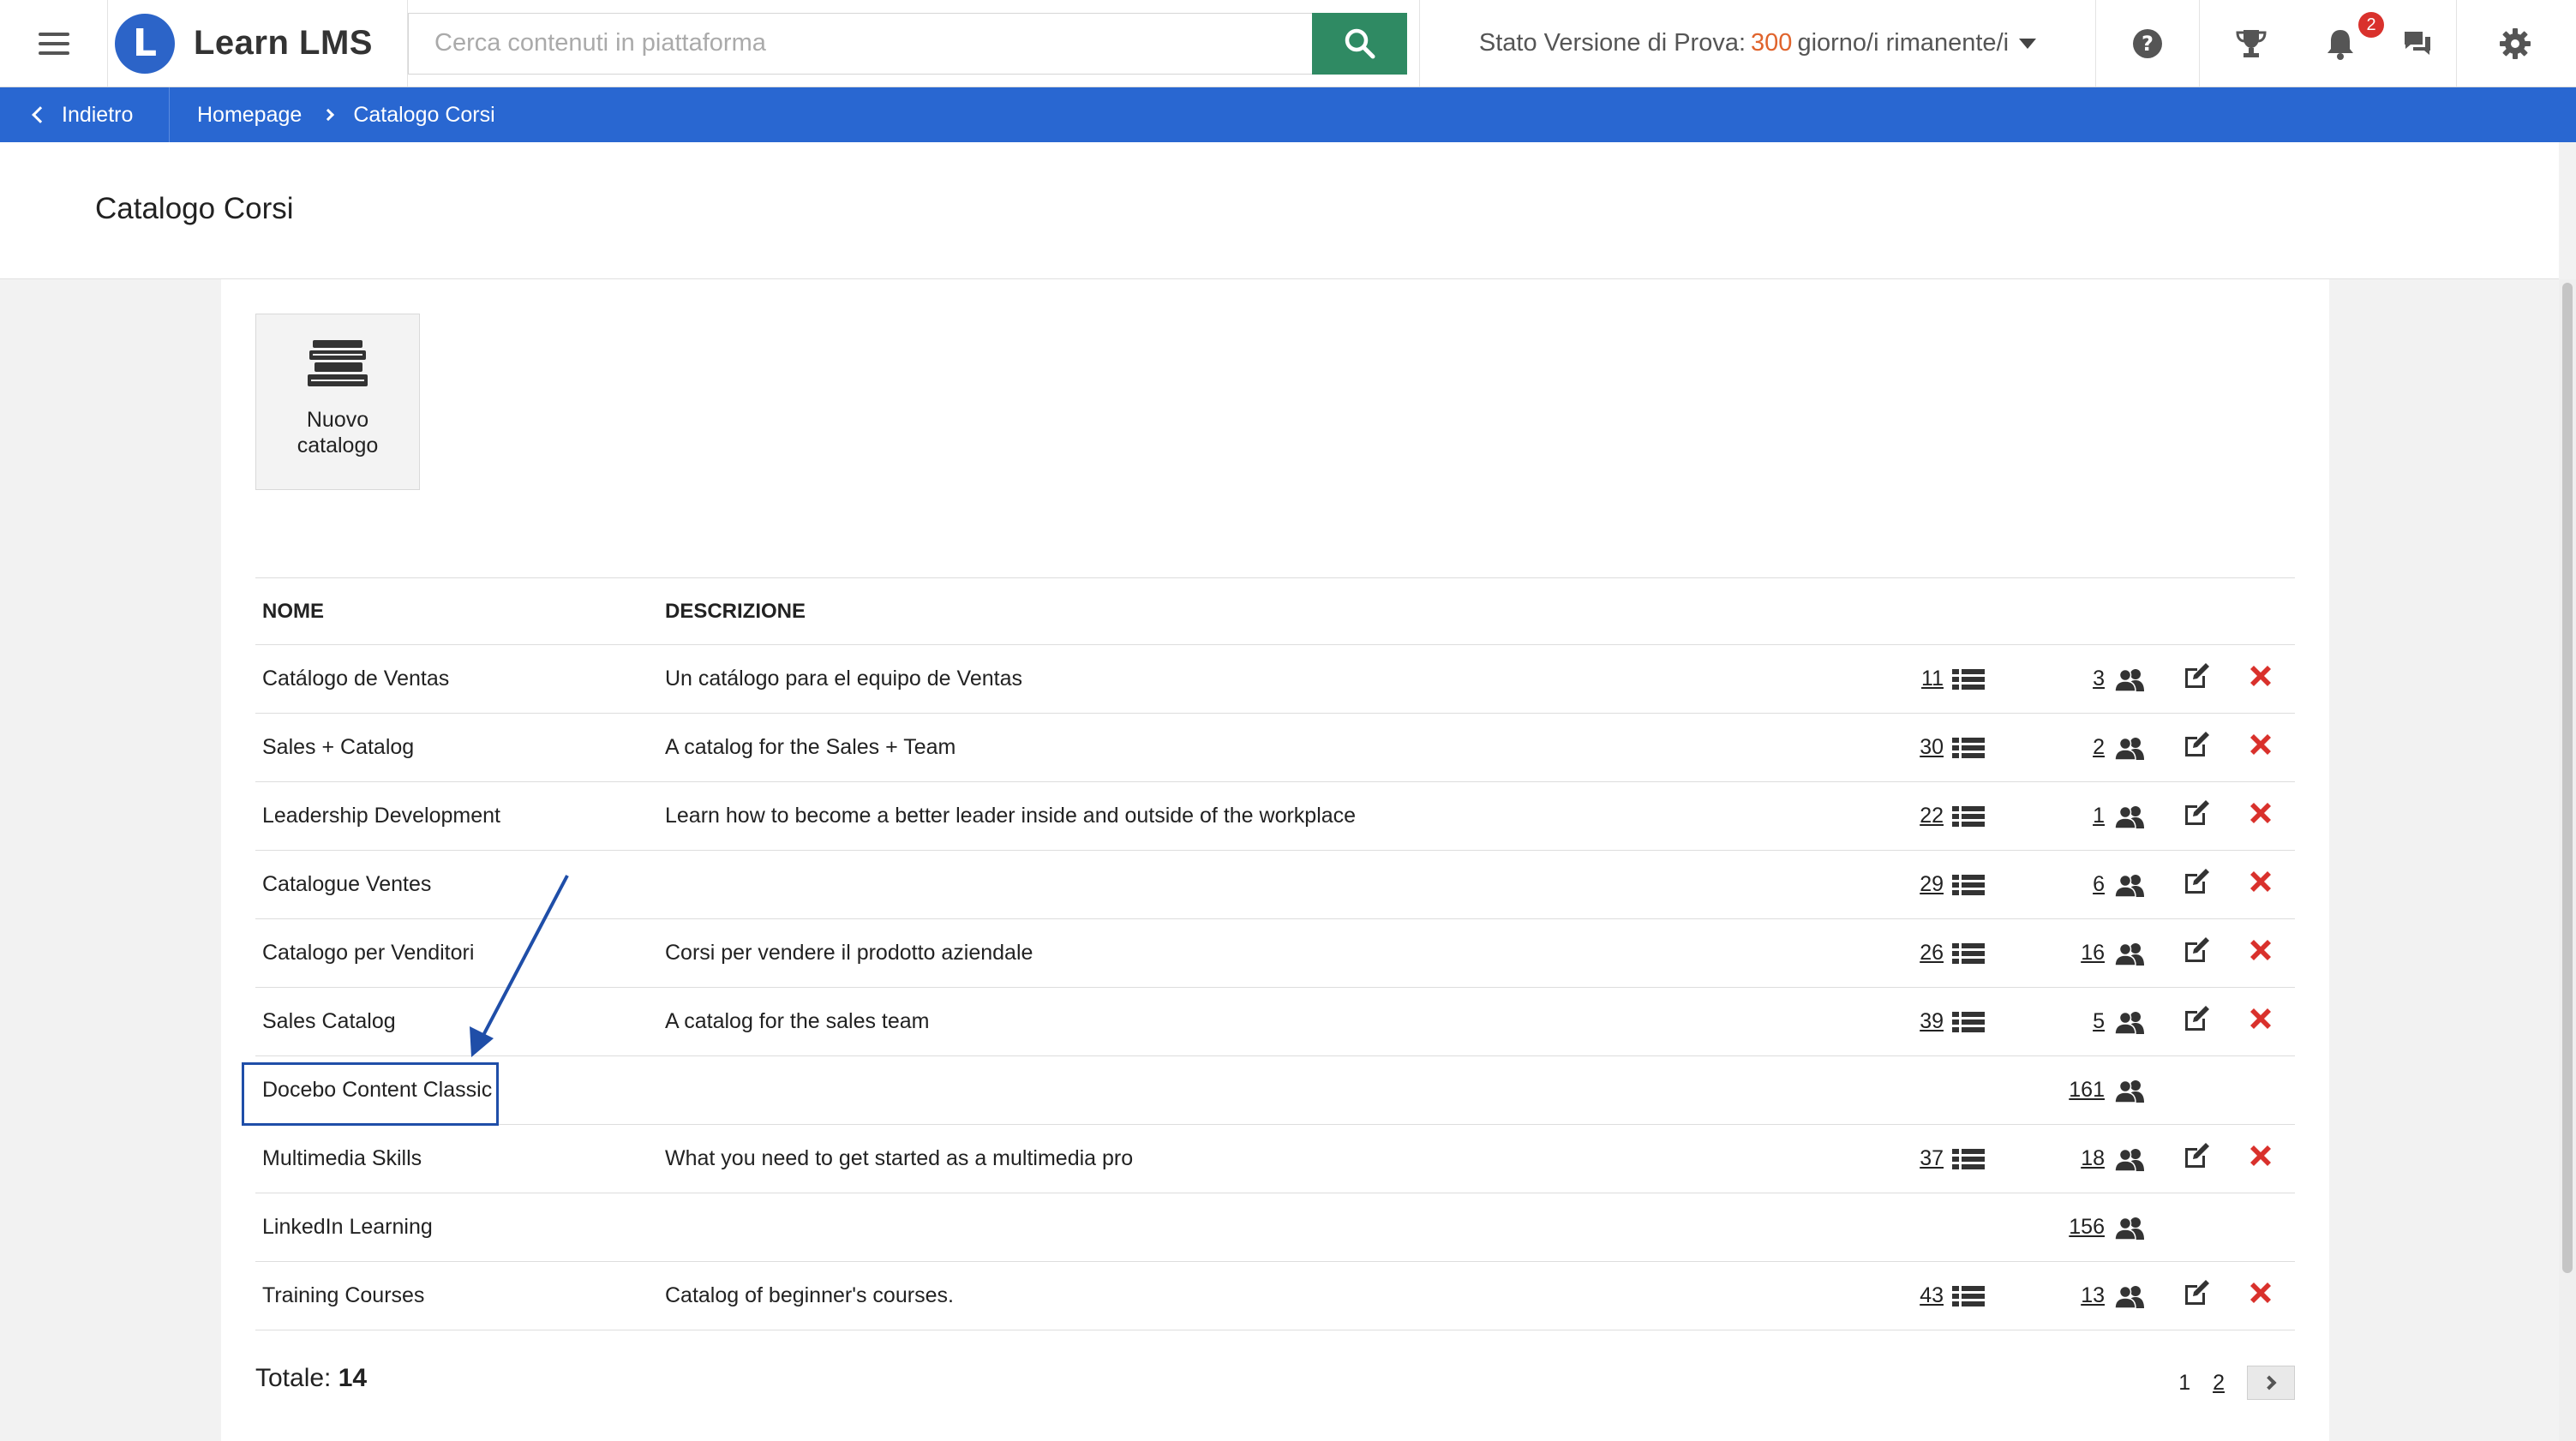 Image resolution: width=2576 pixels, height=1441 pixels. Describe the element at coordinates (98, 115) in the screenshot. I see `back-label: Indietro` at that location.